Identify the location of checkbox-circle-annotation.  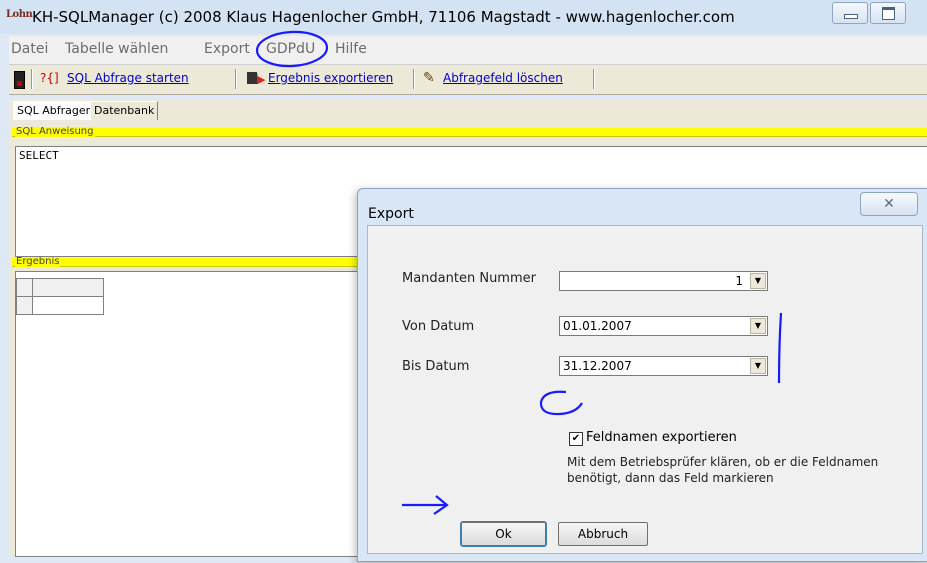
(561, 403).